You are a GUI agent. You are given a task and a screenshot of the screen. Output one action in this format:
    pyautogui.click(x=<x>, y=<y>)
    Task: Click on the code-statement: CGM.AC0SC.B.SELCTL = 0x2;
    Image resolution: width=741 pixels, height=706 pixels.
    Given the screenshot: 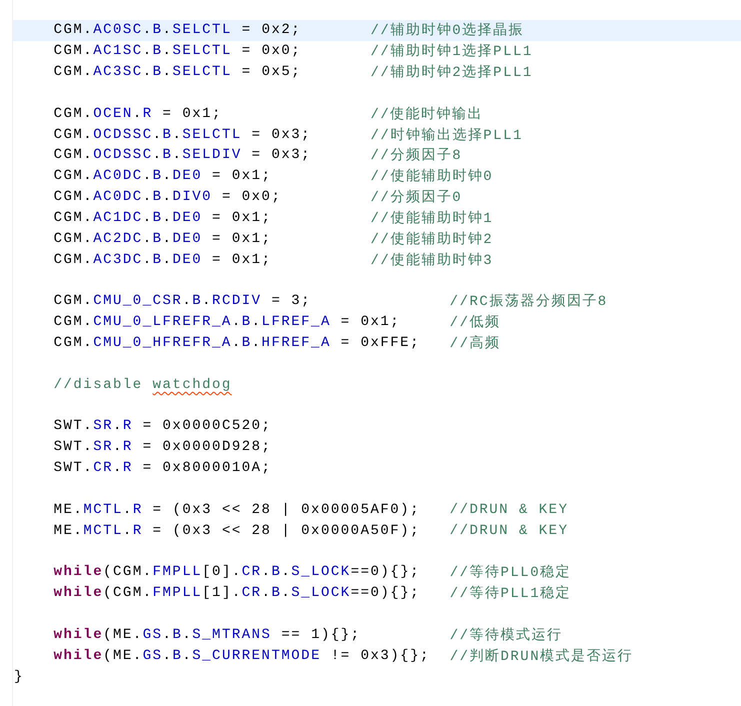 What is the action you would take?
    pyautogui.click(x=178, y=30)
    